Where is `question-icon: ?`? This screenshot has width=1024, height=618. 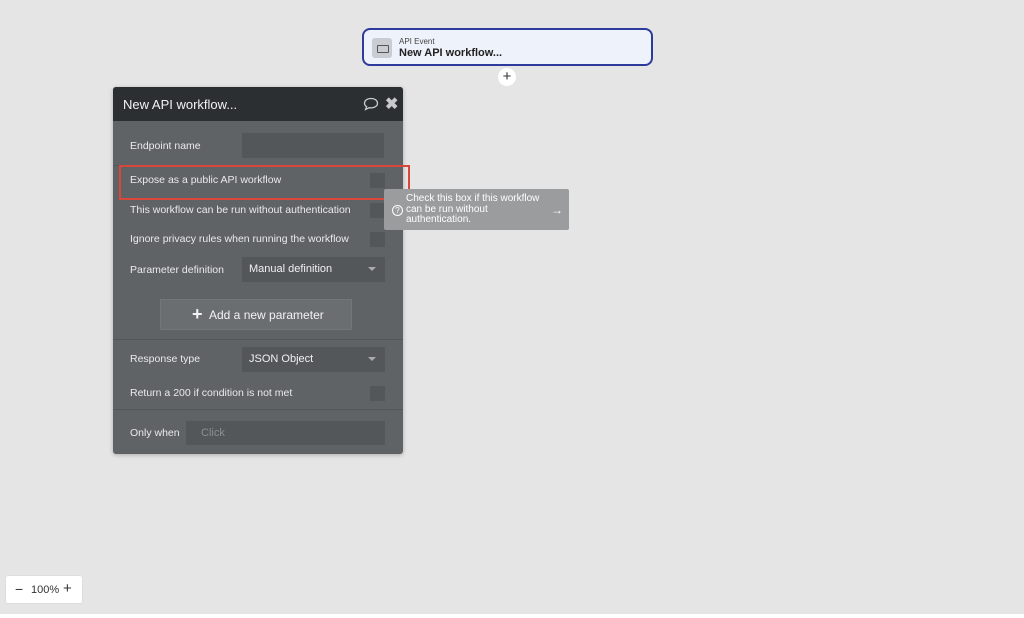 question-icon: ? is located at coordinates (397, 210).